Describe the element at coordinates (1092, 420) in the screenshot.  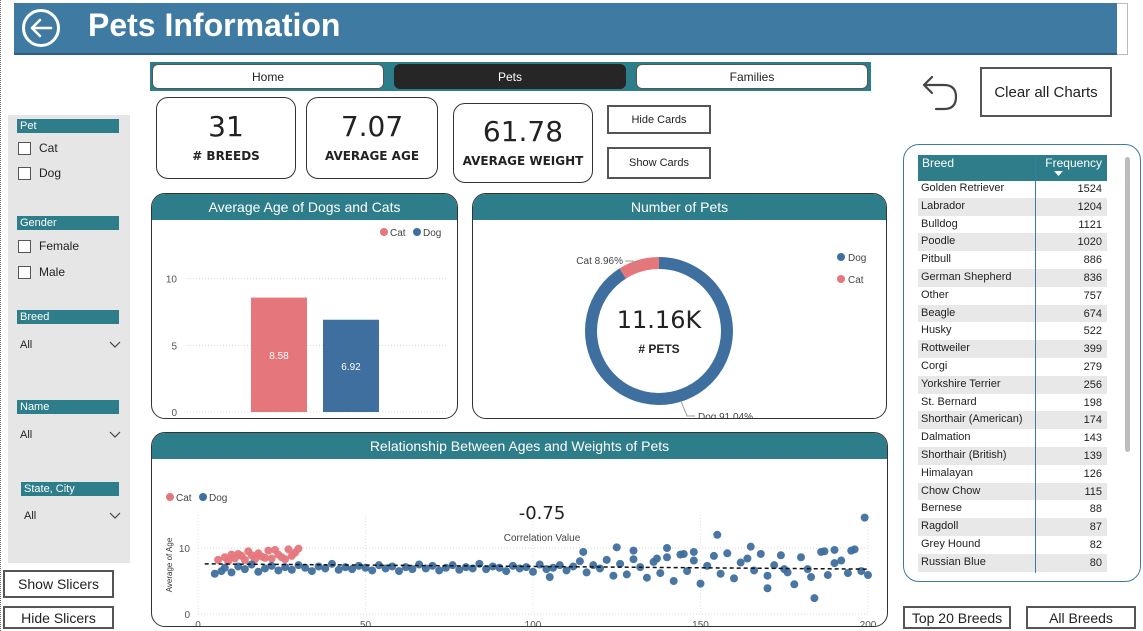
I see `frequency-cell: 174` at that location.